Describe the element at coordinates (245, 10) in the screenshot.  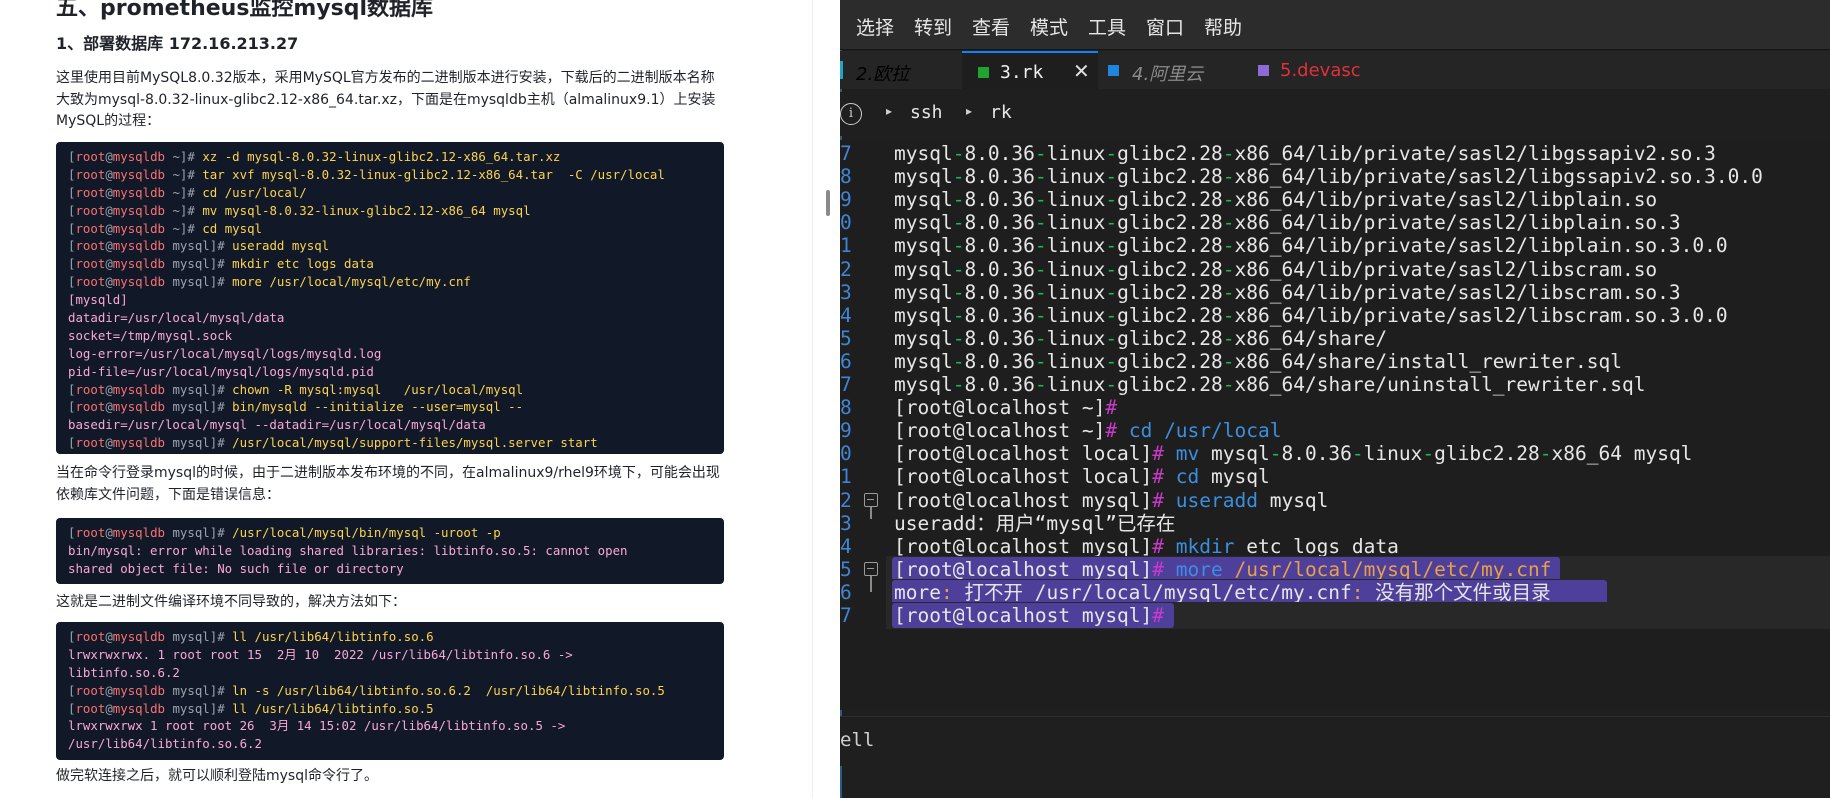
I see `article-title: 五、prometheus监控mysql数据库` at that location.